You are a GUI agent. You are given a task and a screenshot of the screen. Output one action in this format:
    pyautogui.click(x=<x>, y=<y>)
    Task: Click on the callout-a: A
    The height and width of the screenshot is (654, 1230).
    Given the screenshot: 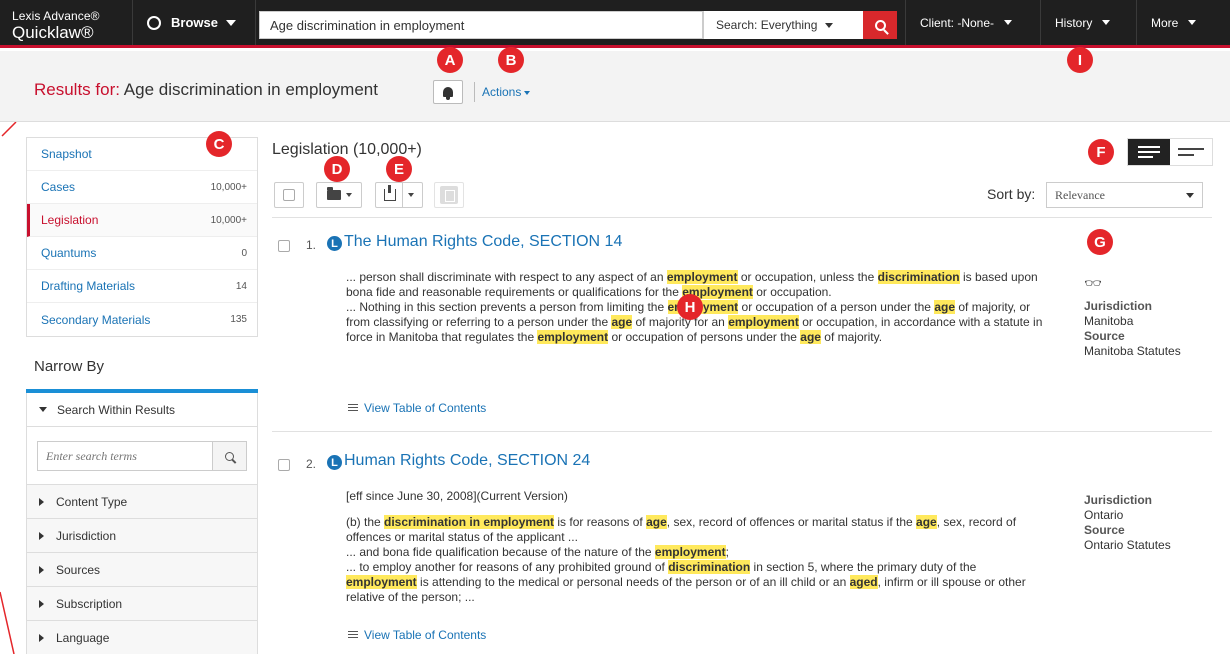 What is the action you would take?
    pyautogui.click(x=450, y=60)
    